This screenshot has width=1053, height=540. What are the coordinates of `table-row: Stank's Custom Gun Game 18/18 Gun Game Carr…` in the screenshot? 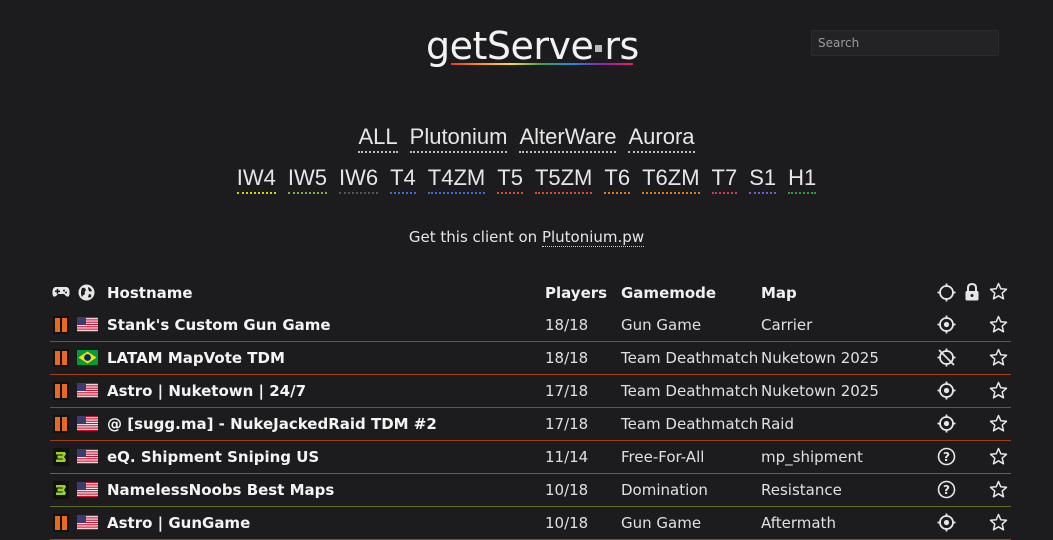 It's located at (530, 325).